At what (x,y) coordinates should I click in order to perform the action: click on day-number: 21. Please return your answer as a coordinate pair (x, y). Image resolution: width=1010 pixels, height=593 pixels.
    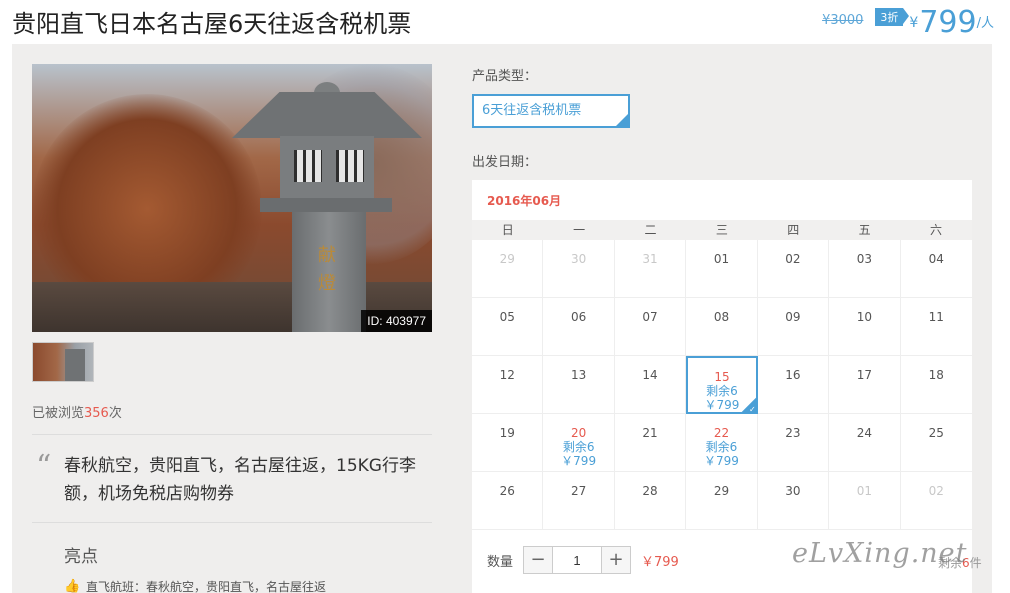
    Looking at the image, I should click on (650, 433).